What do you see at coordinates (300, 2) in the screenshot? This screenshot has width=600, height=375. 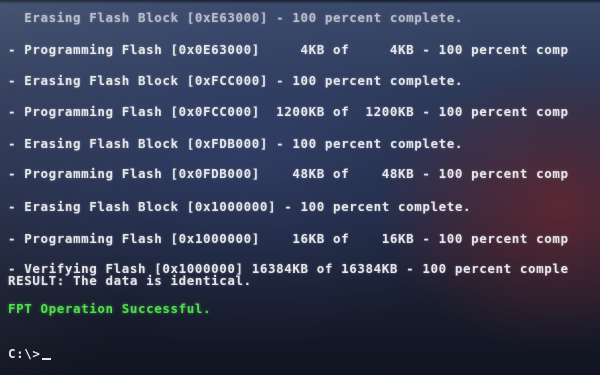 I see `monitor-bezel-shadow` at bounding box center [300, 2].